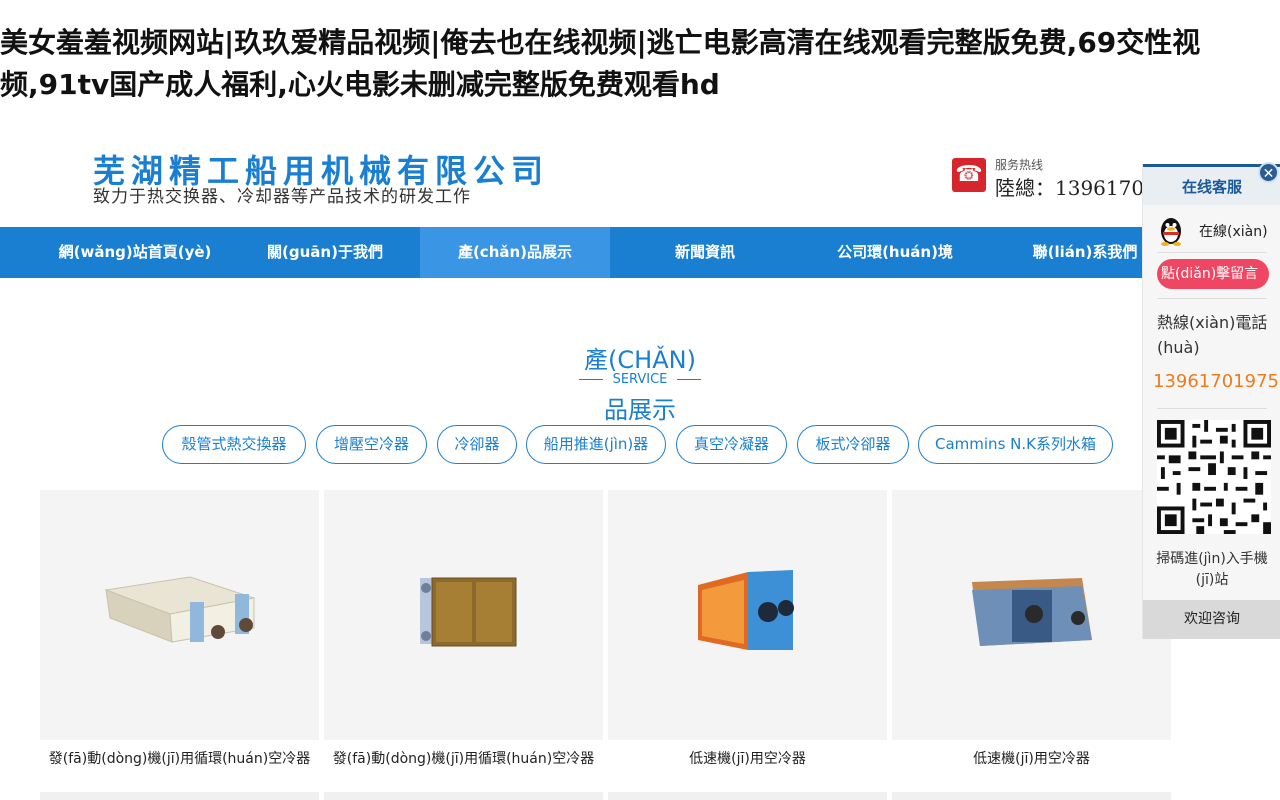 Image resolution: width=1280 pixels, height=800 pixels. I want to click on section-subtitle: SERVICE, so click(640, 379).